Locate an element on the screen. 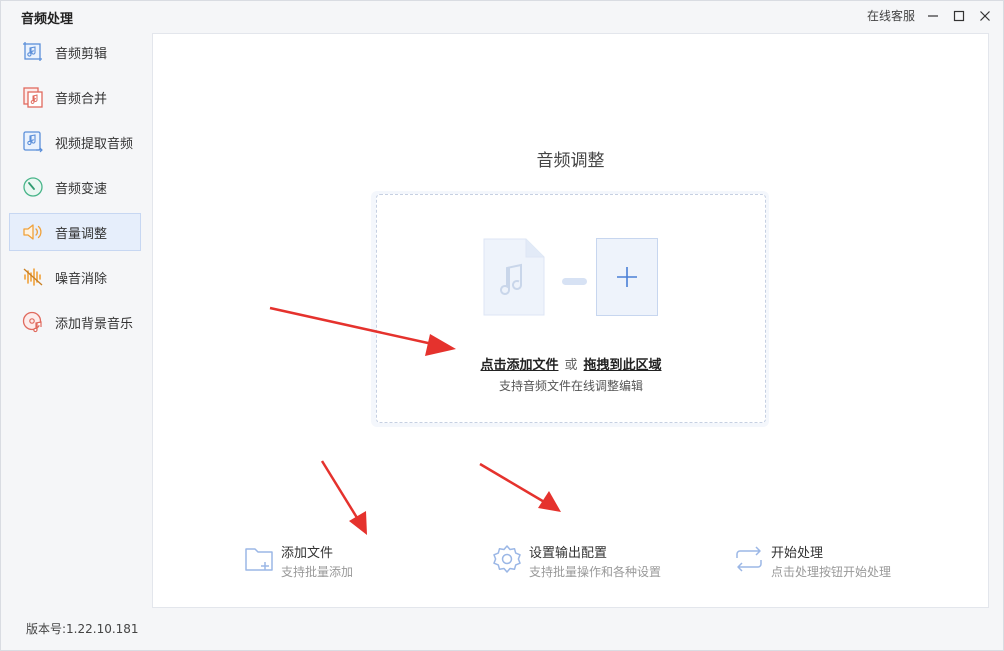 This screenshot has width=1004, height=651. minimize-icon is located at coordinates (933, 15).